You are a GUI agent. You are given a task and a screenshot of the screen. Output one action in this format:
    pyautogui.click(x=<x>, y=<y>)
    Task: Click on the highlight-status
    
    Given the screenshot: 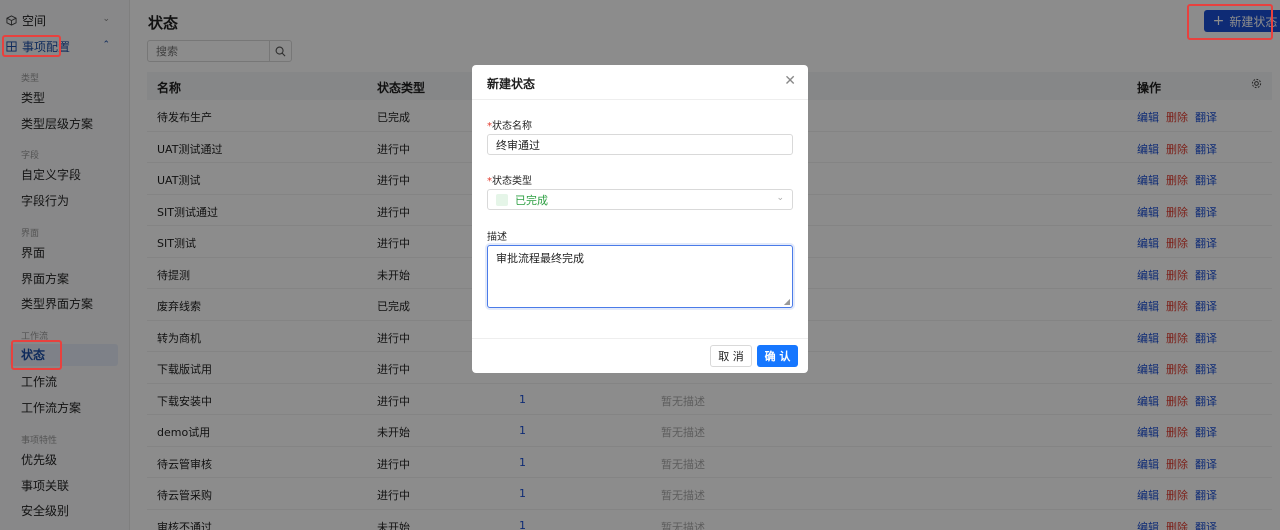 What is the action you would take?
    pyautogui.click(x=36, y=355)
    